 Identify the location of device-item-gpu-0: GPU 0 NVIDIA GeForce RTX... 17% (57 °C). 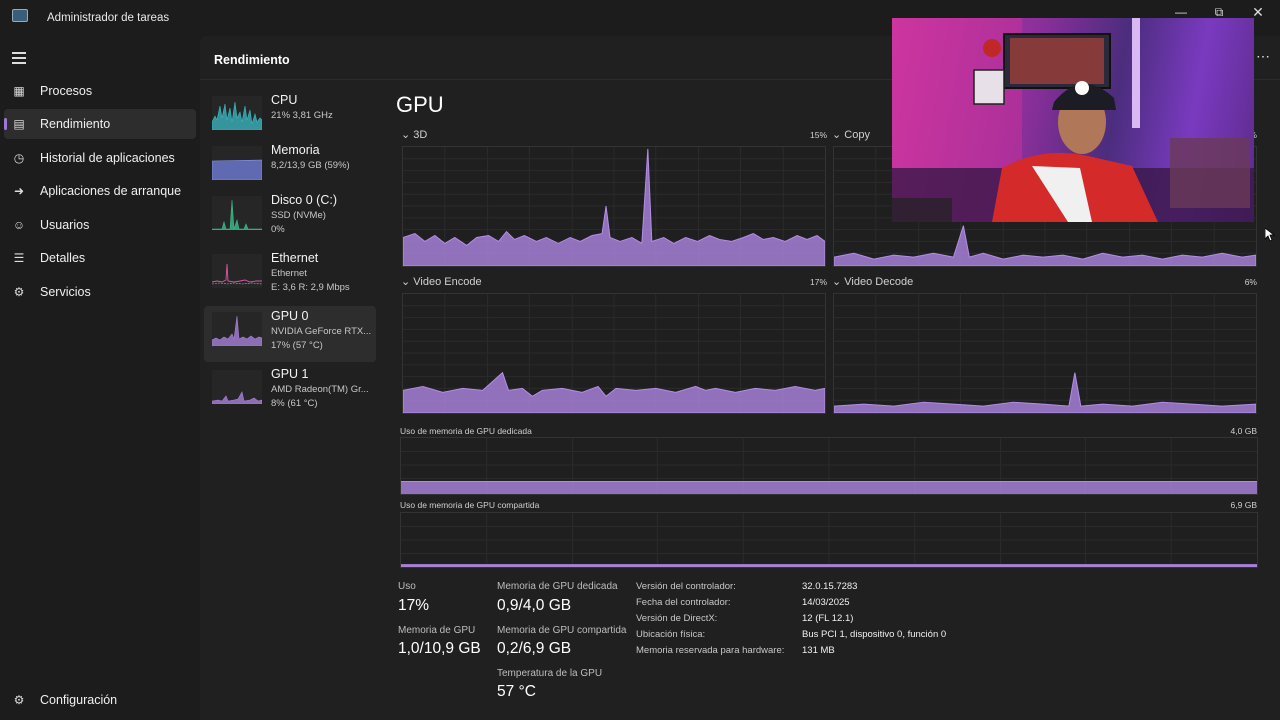
(290, 334).